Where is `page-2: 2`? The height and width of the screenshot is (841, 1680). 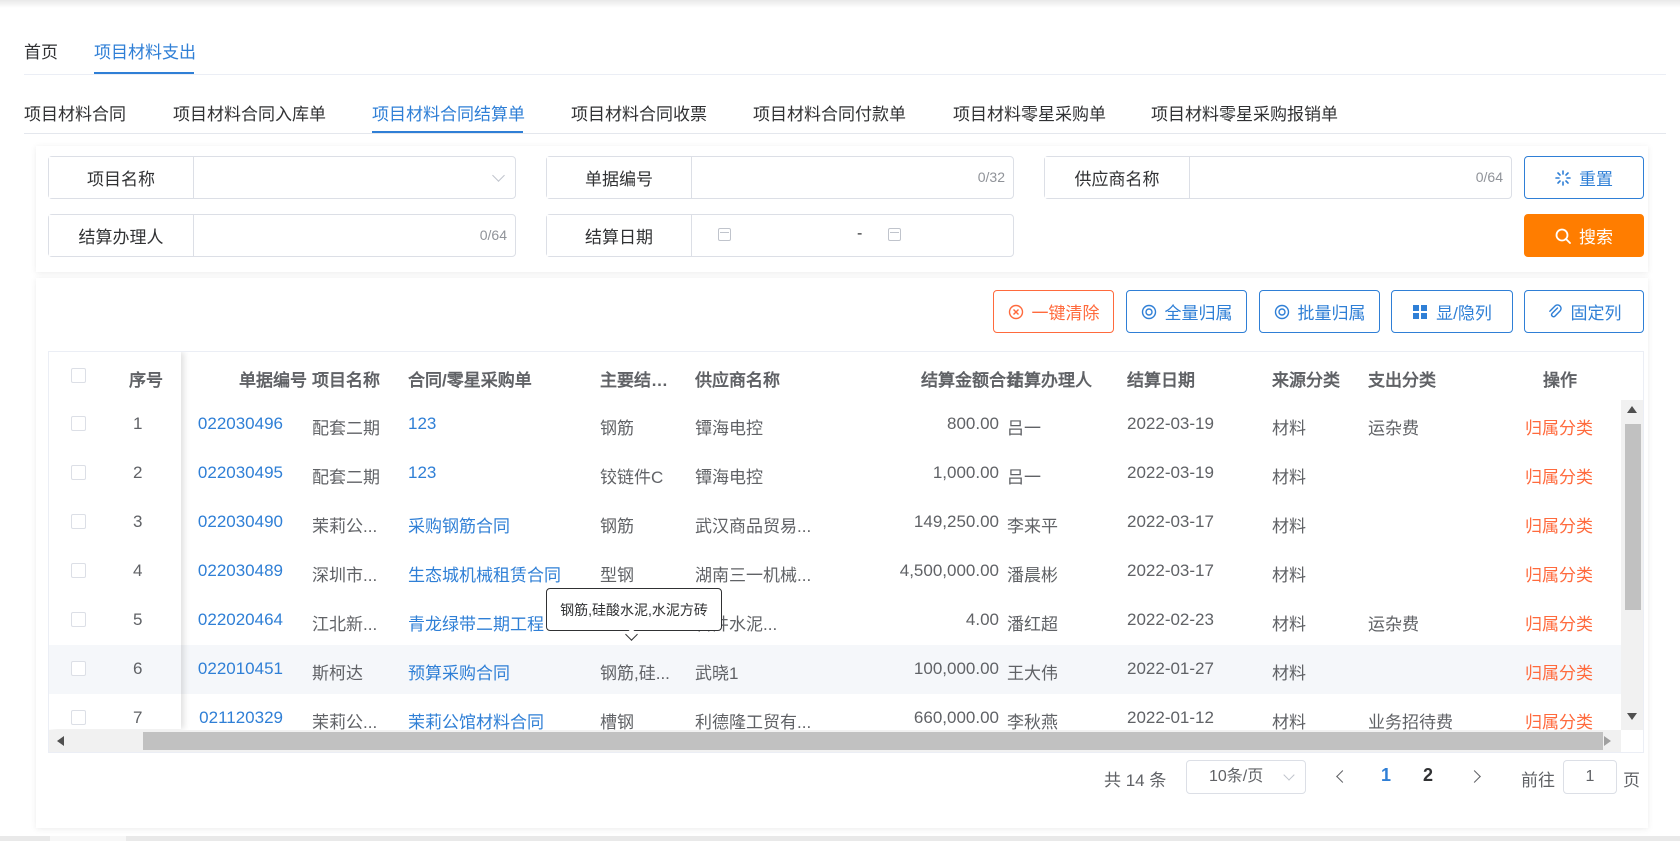 page-2: 2 is located at coordinates (1428, 775).